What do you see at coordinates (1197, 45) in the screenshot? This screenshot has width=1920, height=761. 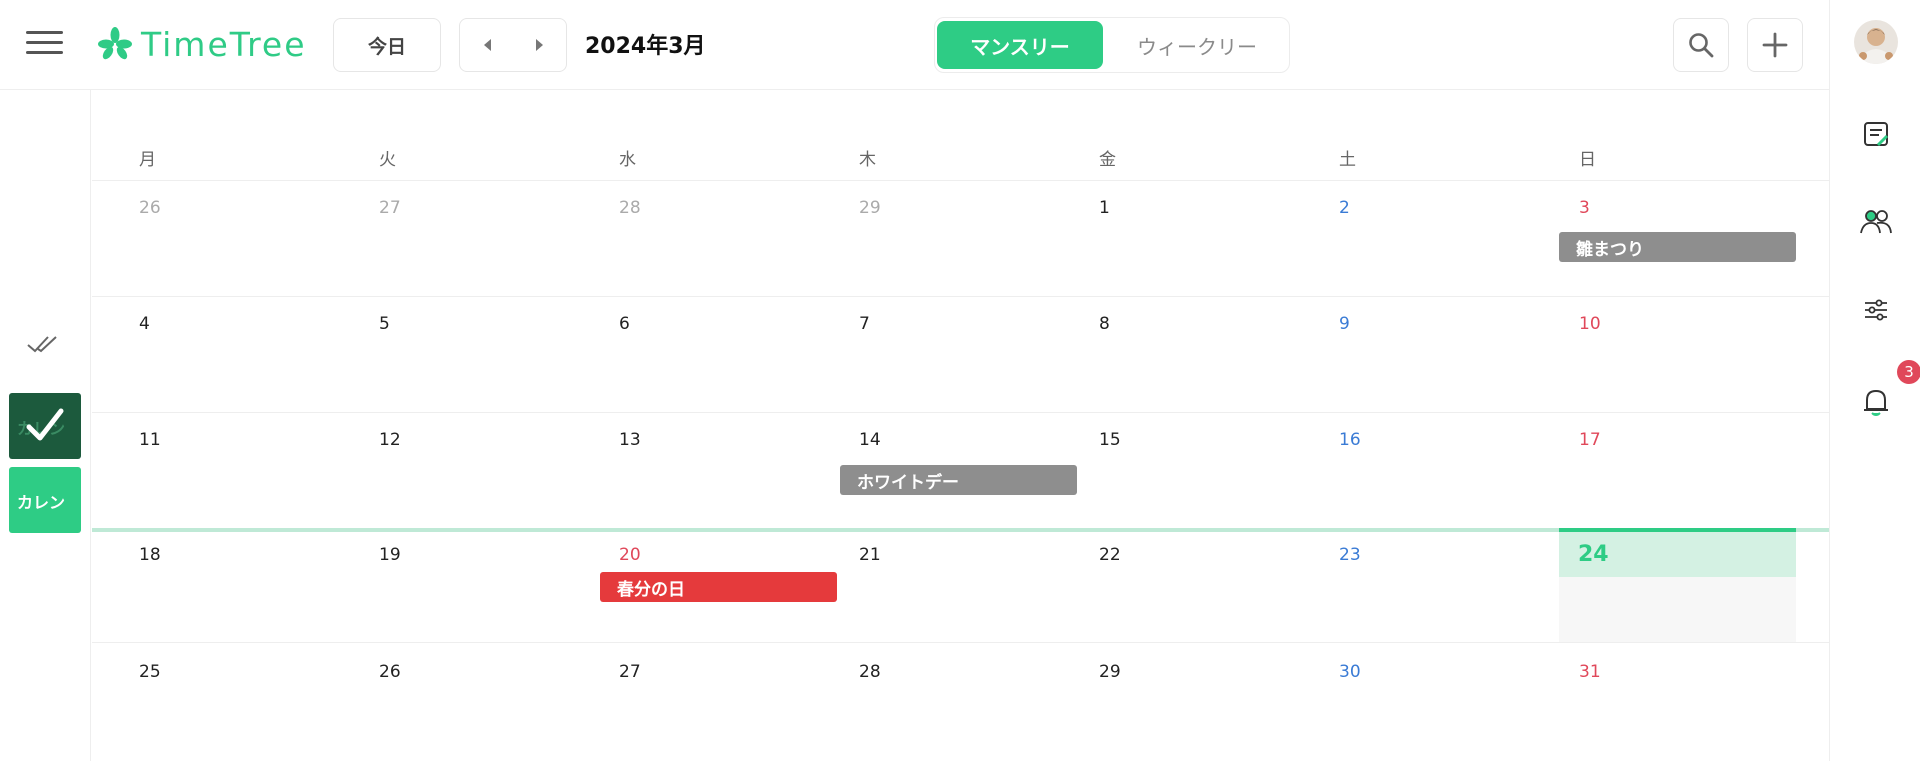 I see `tab-weekly: ウィークリー` at bounding box center [1197, 45].